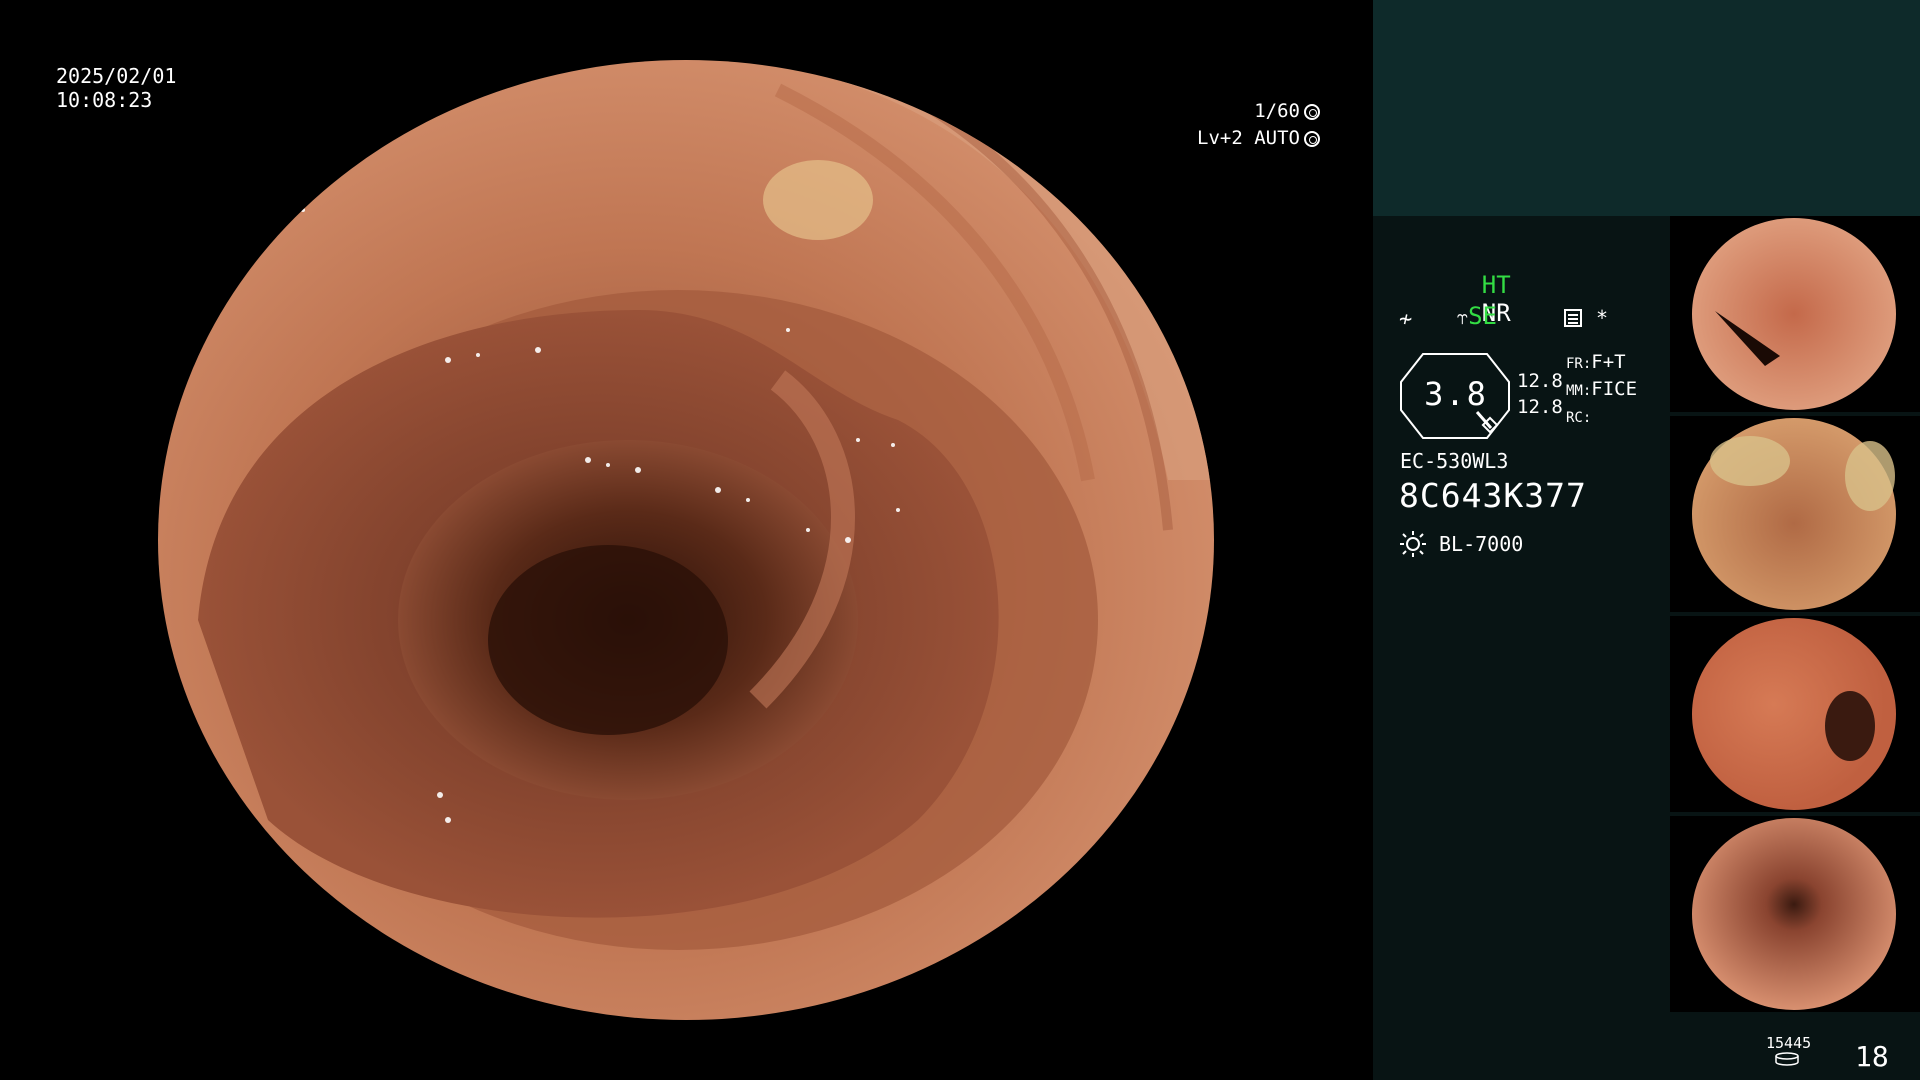 The width and height of the screenshot is (1920, 1080). I want to click on time-text: 10:08:23, so click(104, 100).